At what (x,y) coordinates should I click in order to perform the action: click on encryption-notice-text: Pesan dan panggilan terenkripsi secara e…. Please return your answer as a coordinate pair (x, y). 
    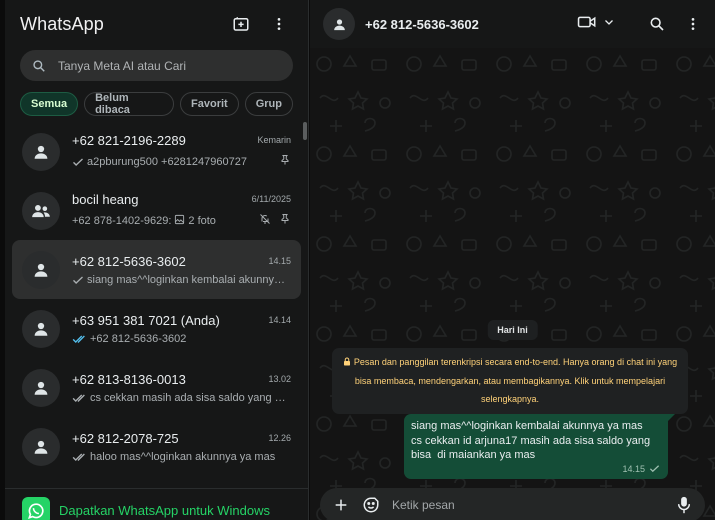
    Looking at the image, I should click on (515, 380).